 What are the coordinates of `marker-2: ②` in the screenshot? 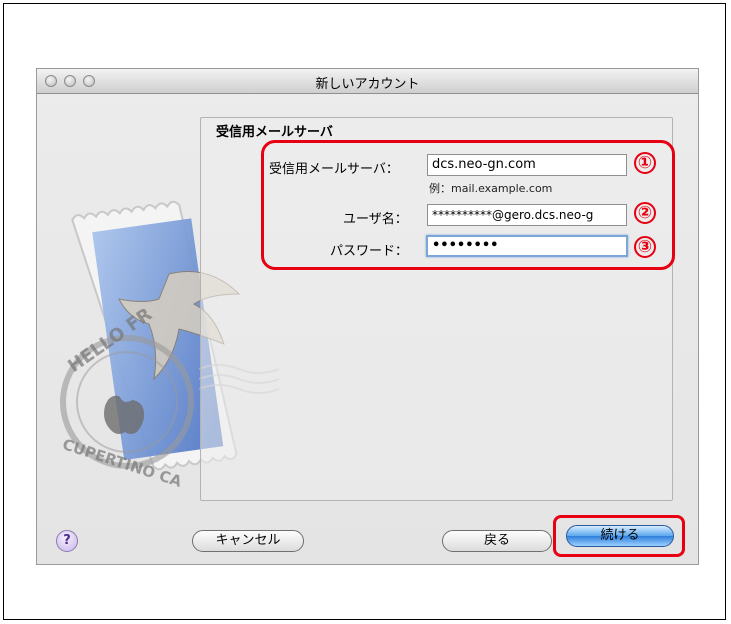 It's located at (645, 213).